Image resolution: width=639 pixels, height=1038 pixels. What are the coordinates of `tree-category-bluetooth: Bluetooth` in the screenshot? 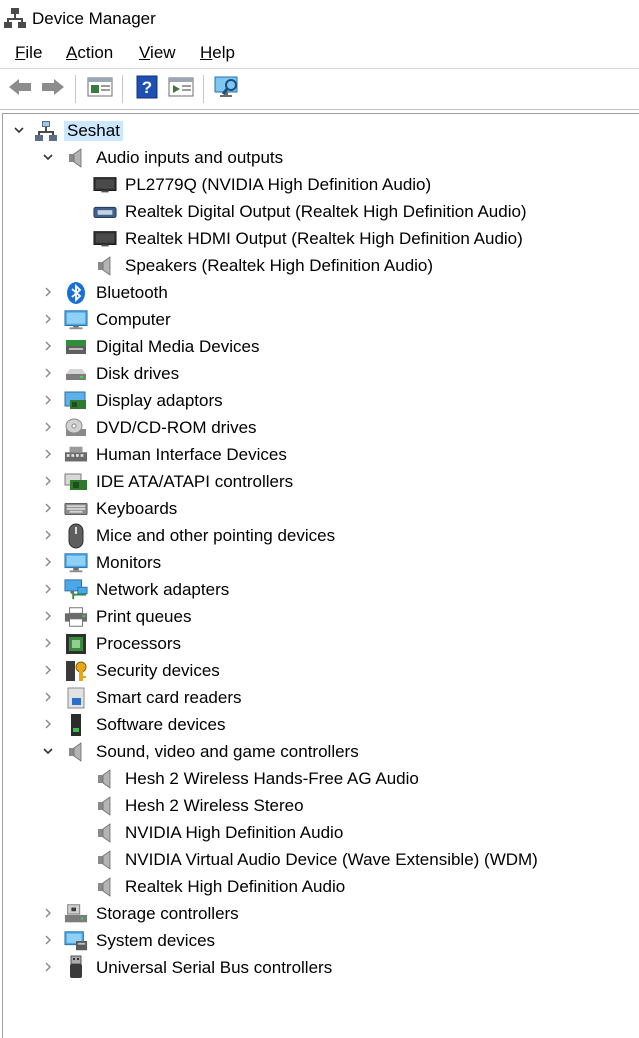 It's located at (321, 292).